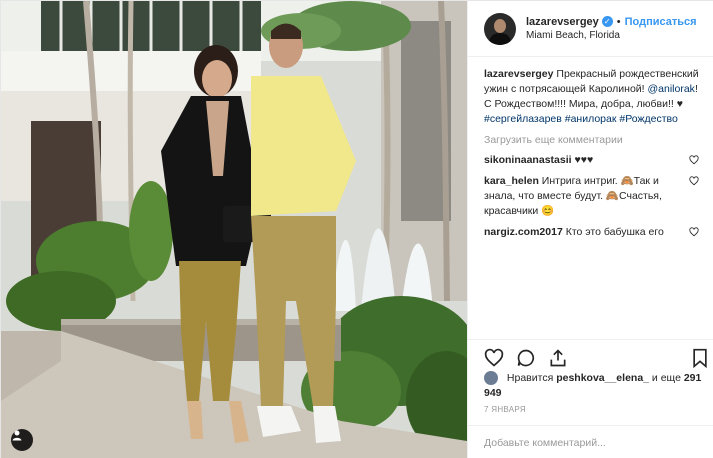  I want to click on user-tag-button, so click(22, 440).